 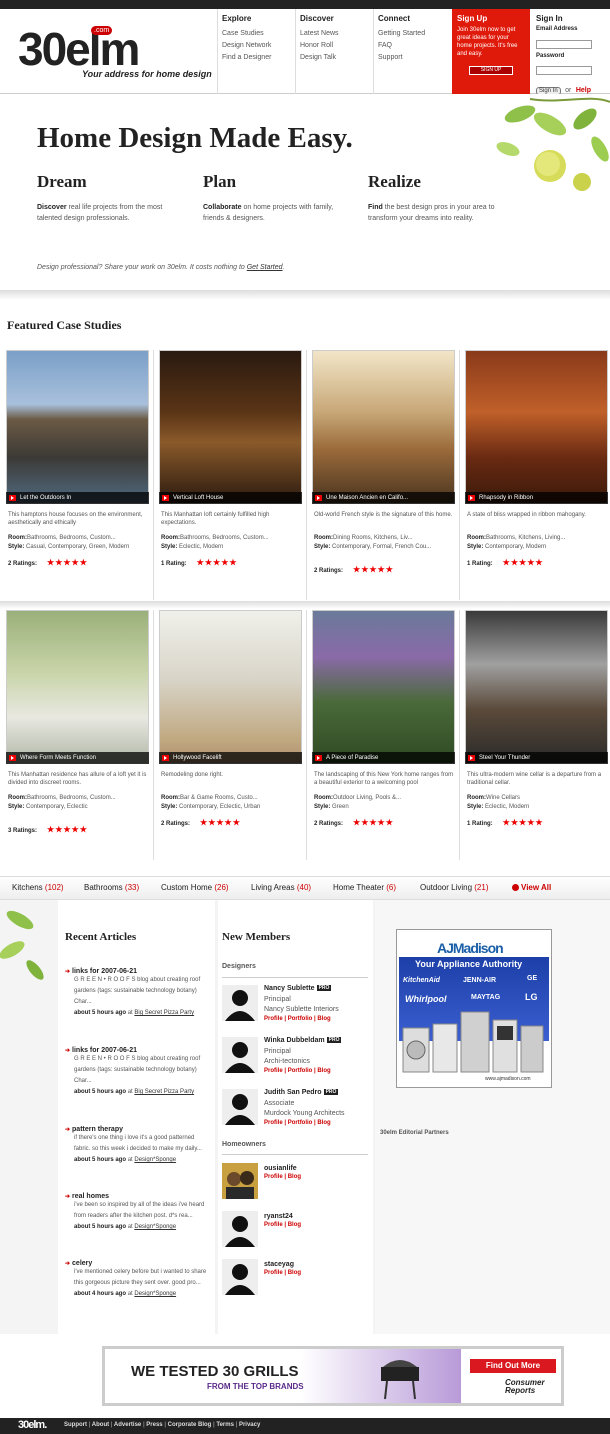 I want to click on article-title: celery, so click(x=137, y=1263).